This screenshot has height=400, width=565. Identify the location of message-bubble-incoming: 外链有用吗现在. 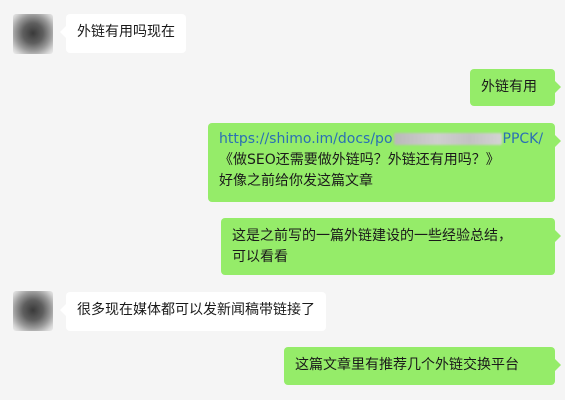
(123, 33).